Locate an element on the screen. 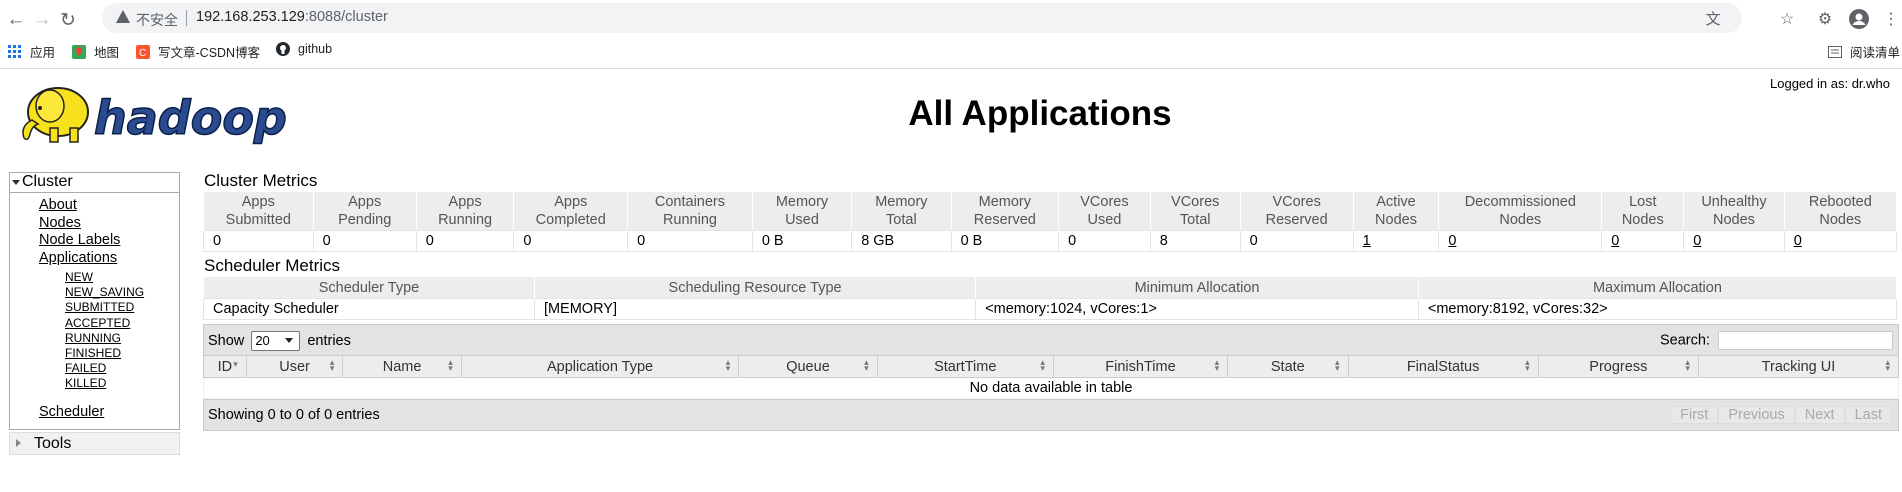 The image size is (1902, 492). column-header-tracking-ui: Tracking UI ▴ ▾ is located at coordinates (1798, 366).